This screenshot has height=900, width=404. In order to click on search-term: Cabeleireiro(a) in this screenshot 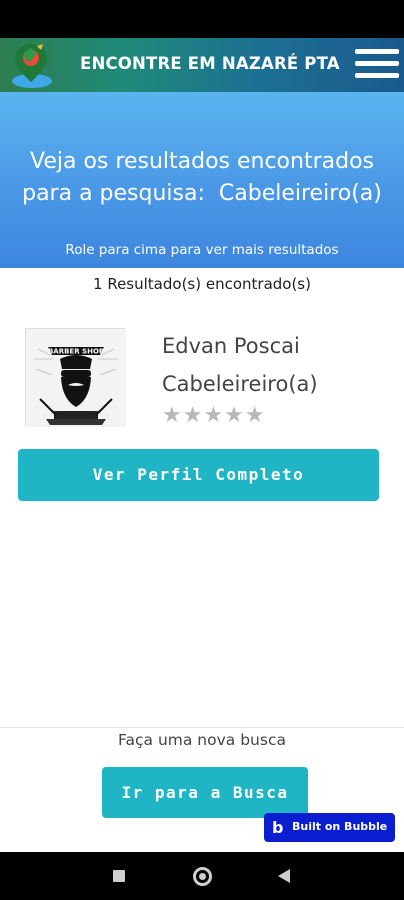, I will do `click(300, 193)`.